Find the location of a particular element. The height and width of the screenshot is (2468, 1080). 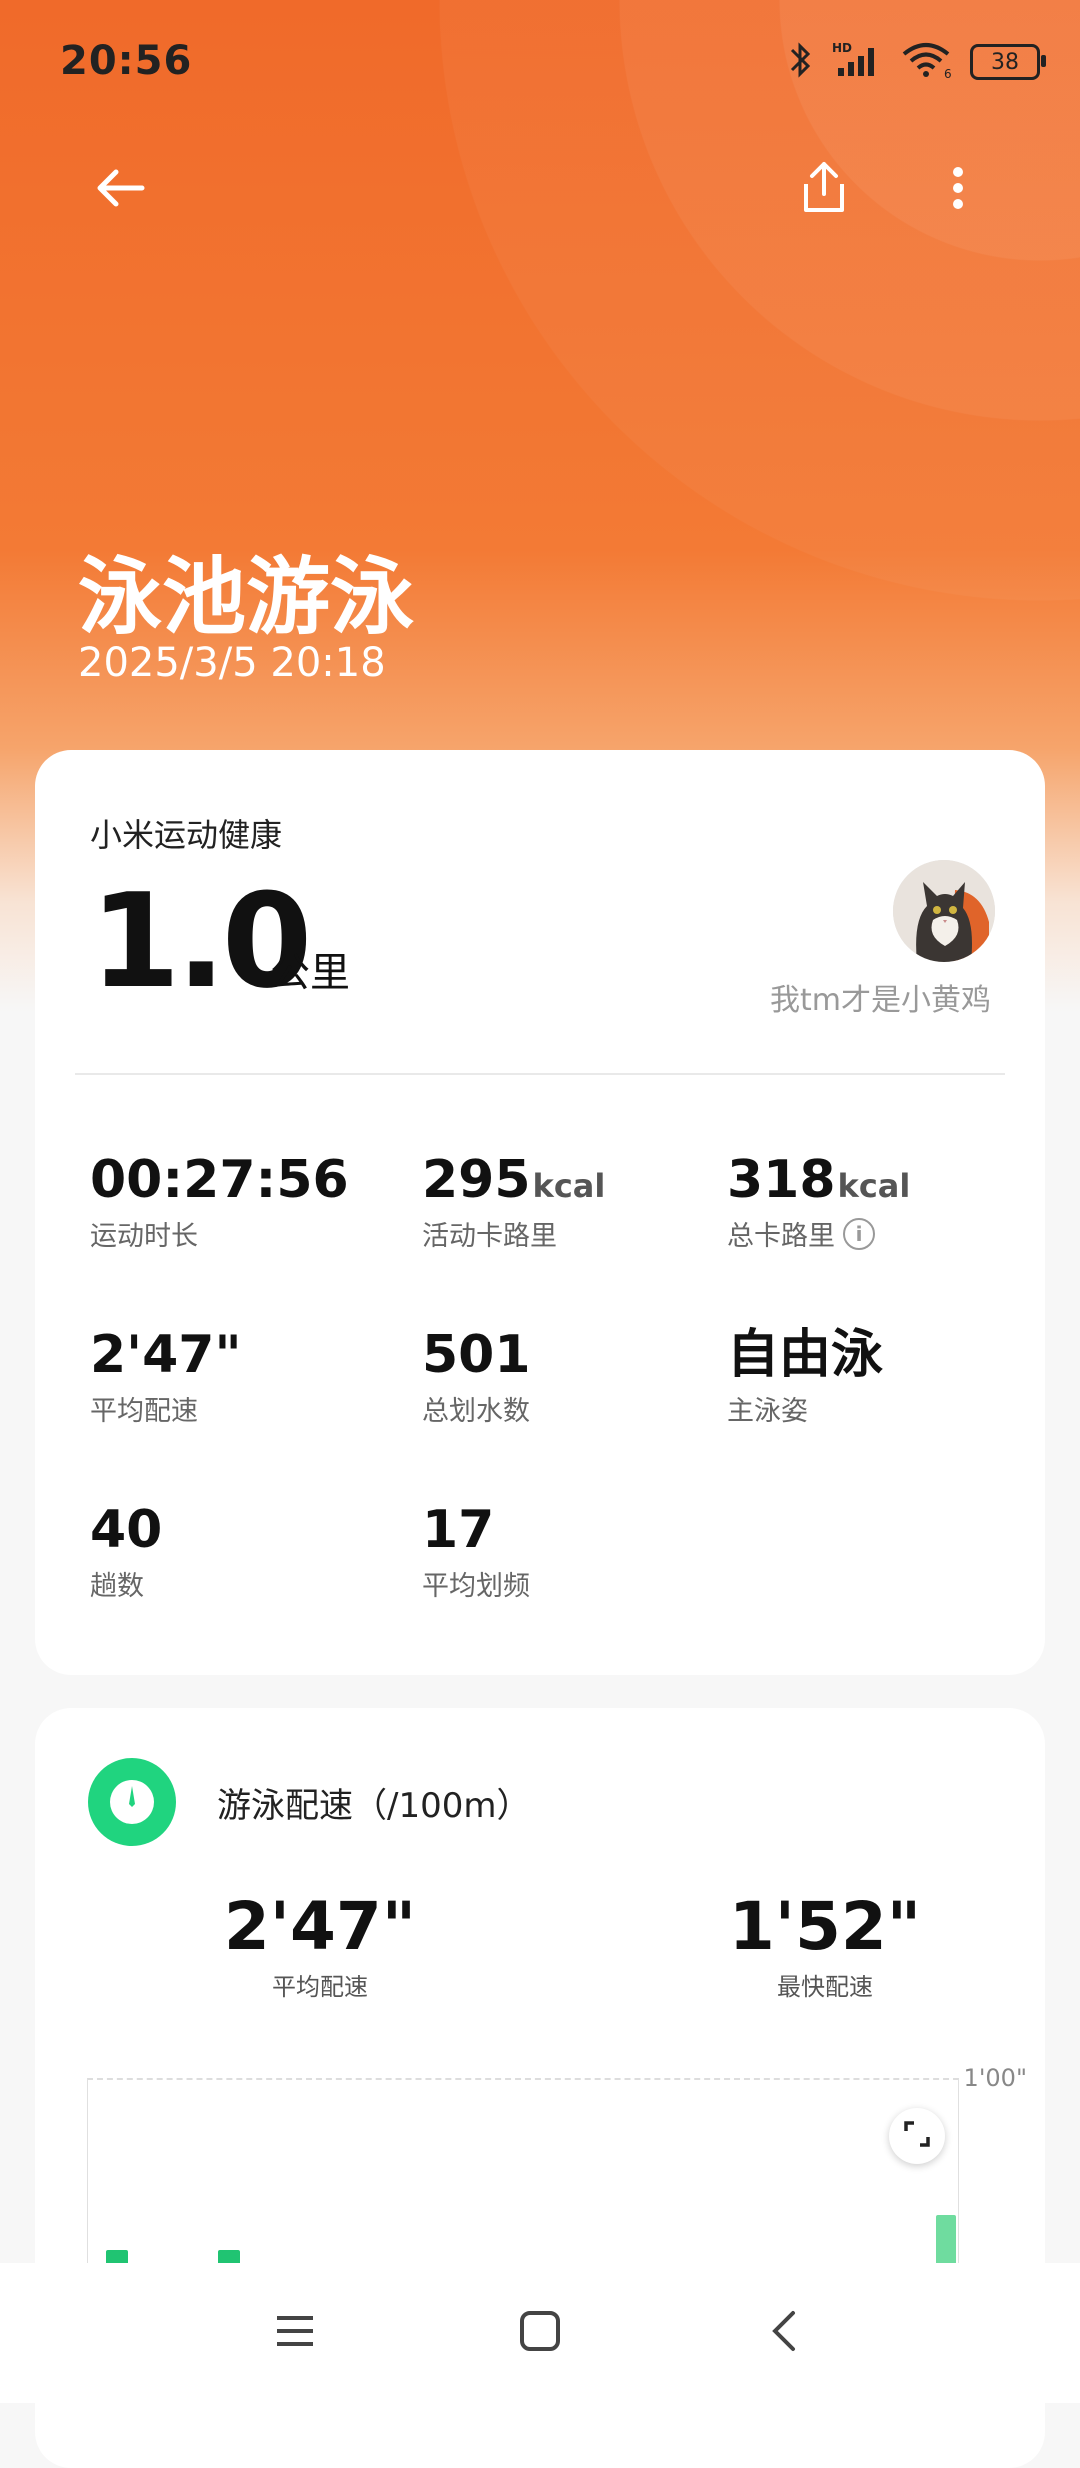

metric-avg-pace: 2'47" 平均配速 is located at coordinates (166, 1376).